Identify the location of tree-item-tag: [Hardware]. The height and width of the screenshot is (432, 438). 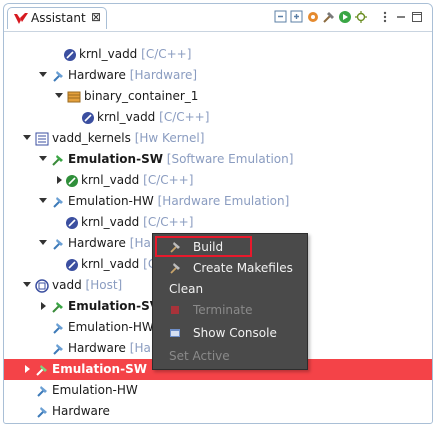
(163, 75).